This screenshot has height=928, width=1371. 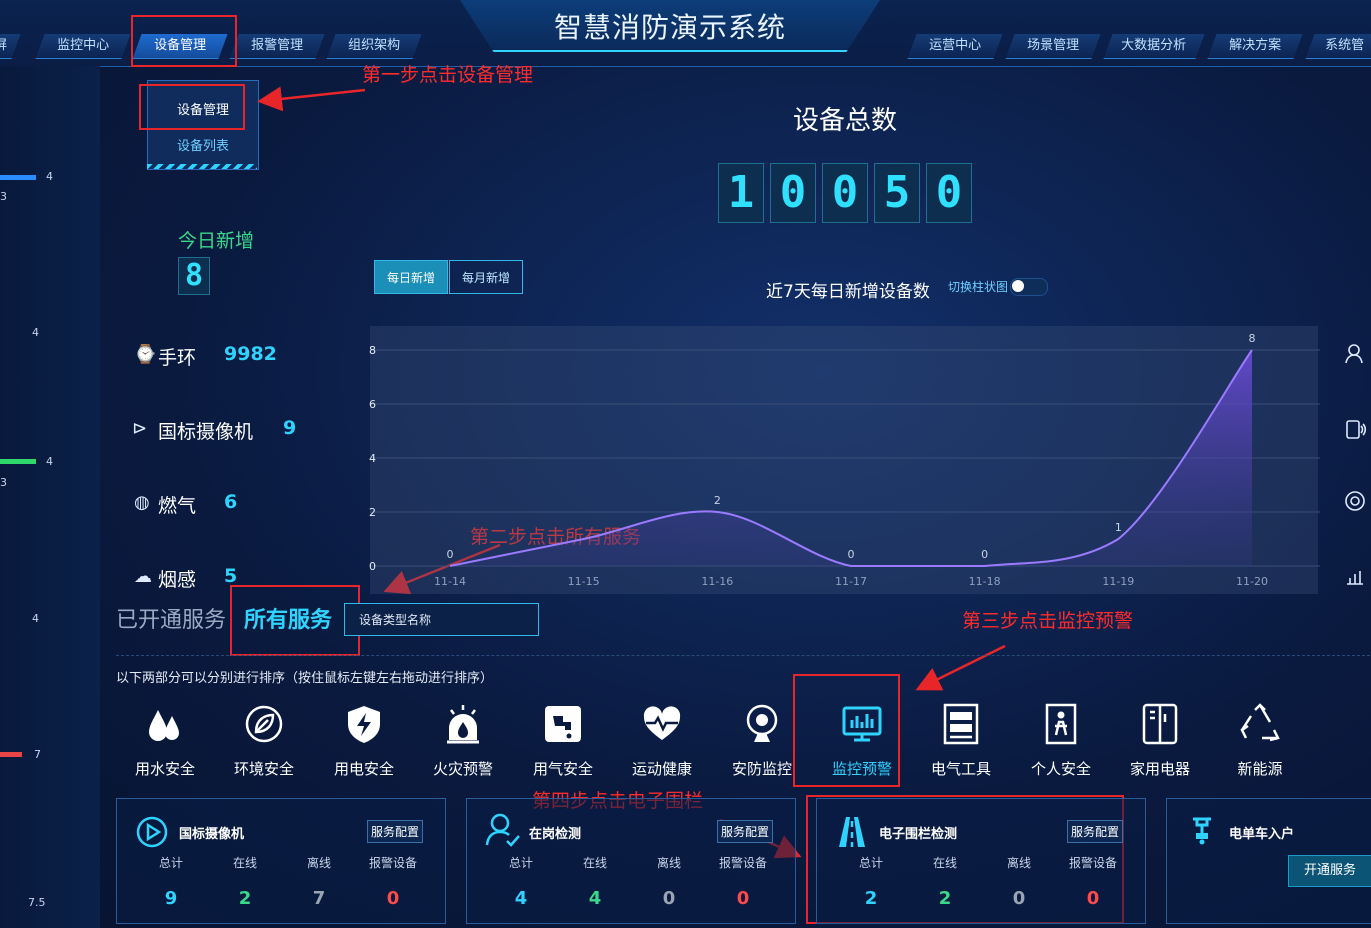 I want to click on value-offline: 7, so click(x=319, y=898).